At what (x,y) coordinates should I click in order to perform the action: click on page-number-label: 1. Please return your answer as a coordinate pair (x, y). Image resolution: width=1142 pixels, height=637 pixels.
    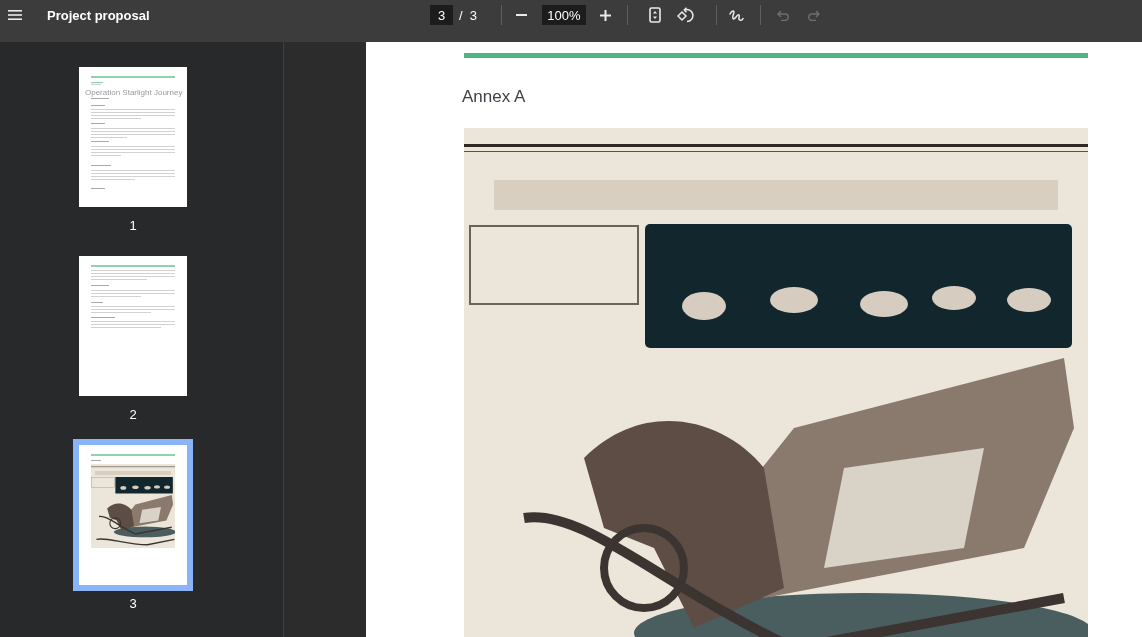
    Looking at the image, I should click on (133, 226).